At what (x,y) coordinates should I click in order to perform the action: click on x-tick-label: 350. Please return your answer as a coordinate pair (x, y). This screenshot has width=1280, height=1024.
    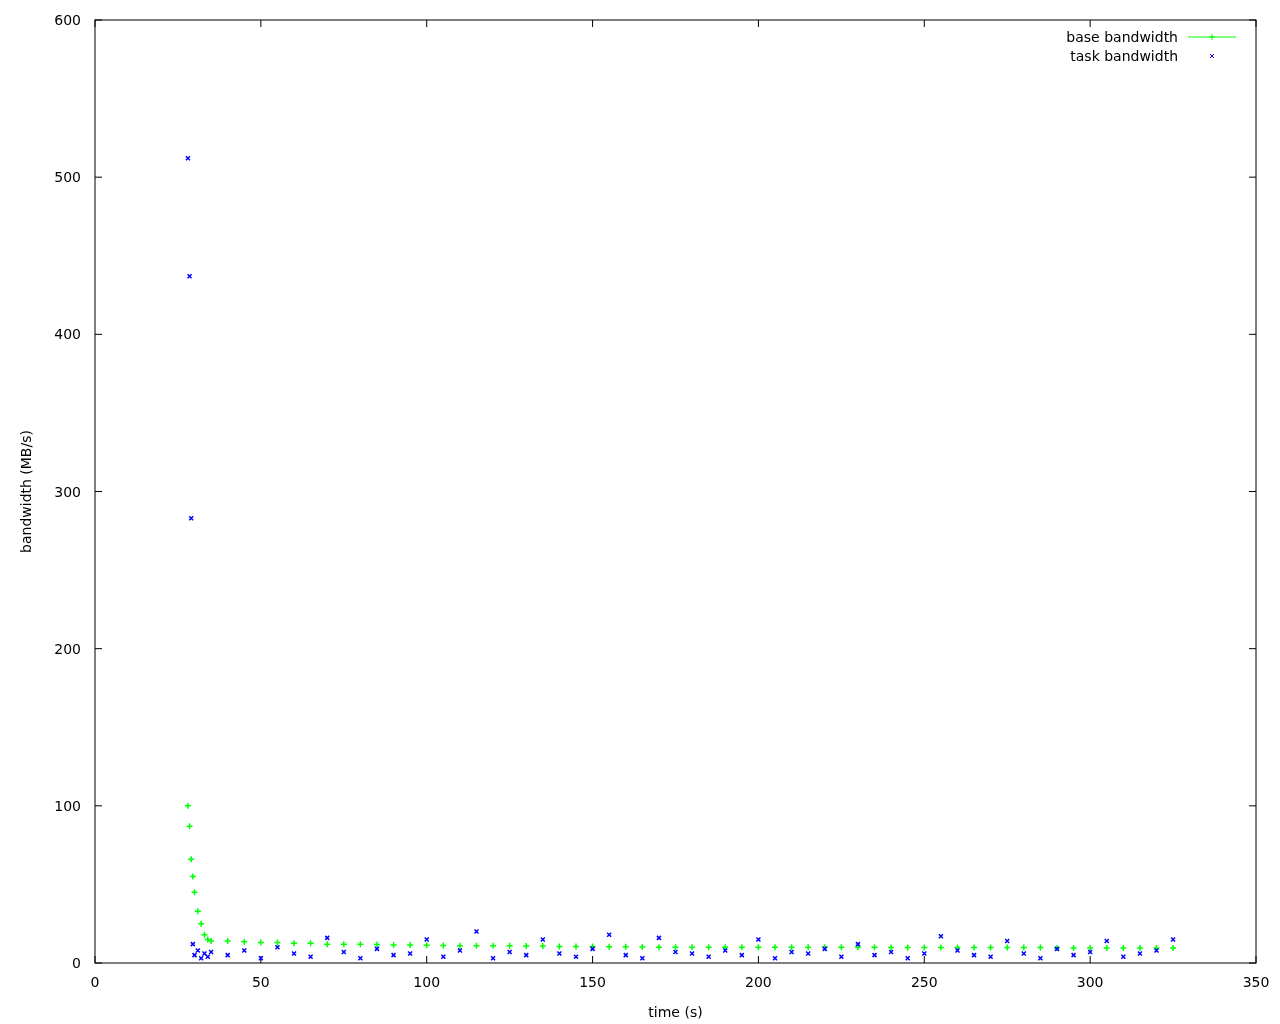
    Looking at the image, I should click on (1256, 982).